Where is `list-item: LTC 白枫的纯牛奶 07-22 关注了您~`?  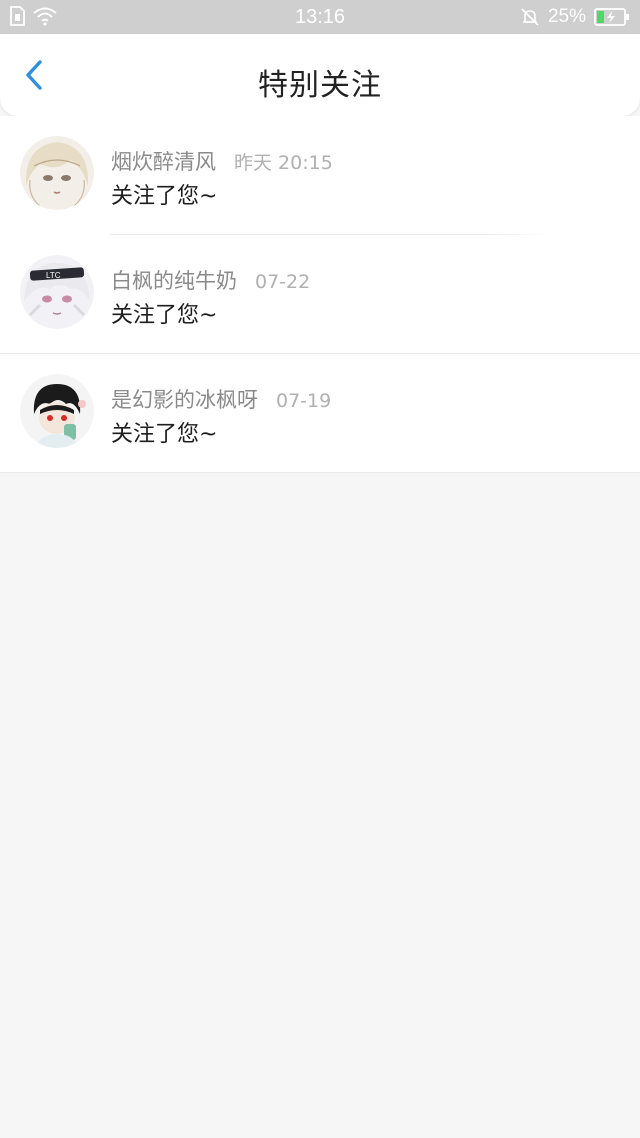 list-item: LTC 白枫的纯牛奶 07-22 关注了您~ is located at coordinates (320, 294).